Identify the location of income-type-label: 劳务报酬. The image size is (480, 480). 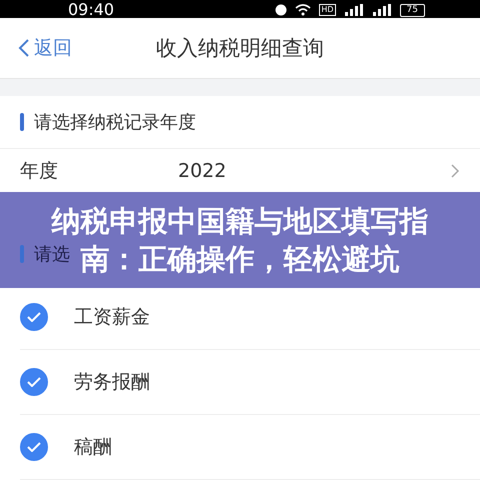
(112, 382).